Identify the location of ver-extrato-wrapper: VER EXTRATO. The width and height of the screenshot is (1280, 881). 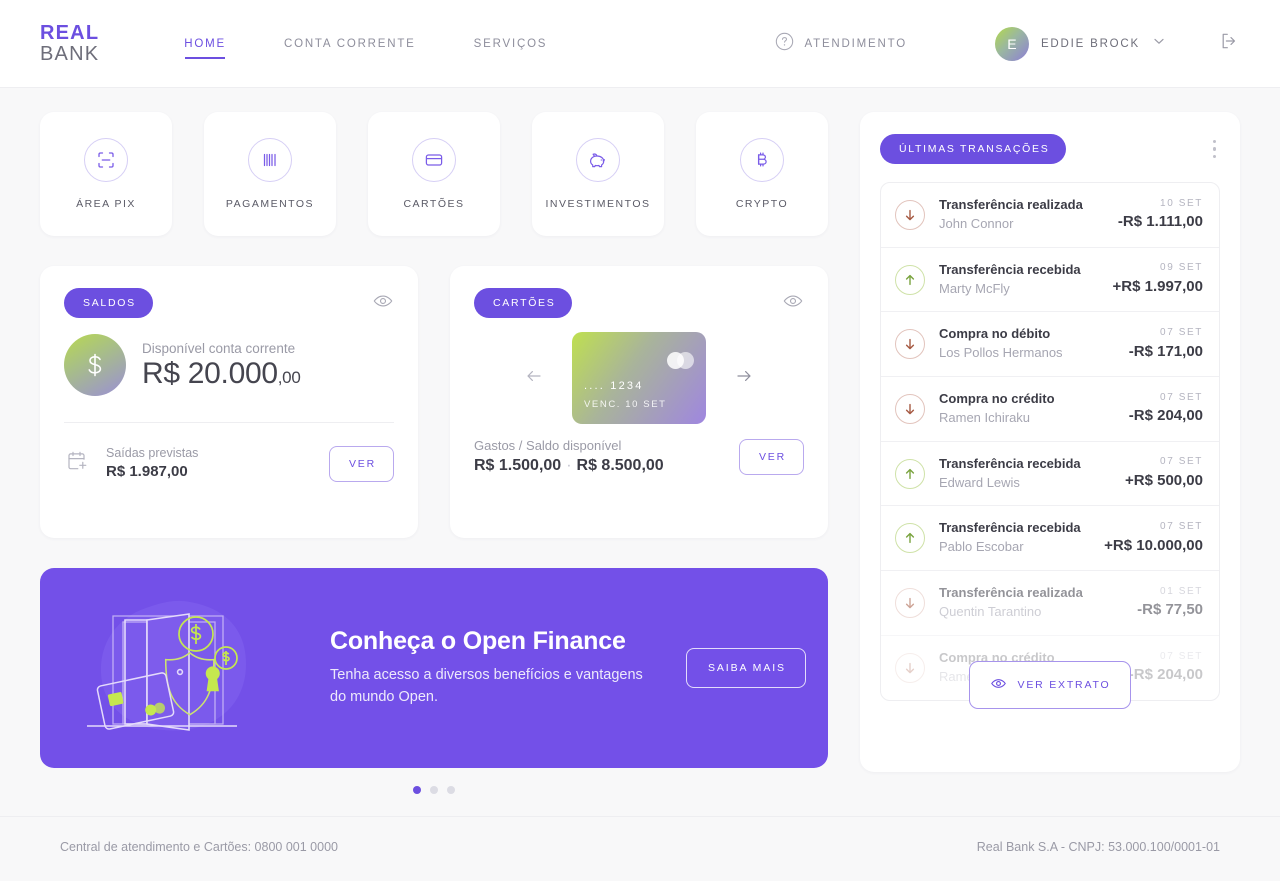
(1050, 684).